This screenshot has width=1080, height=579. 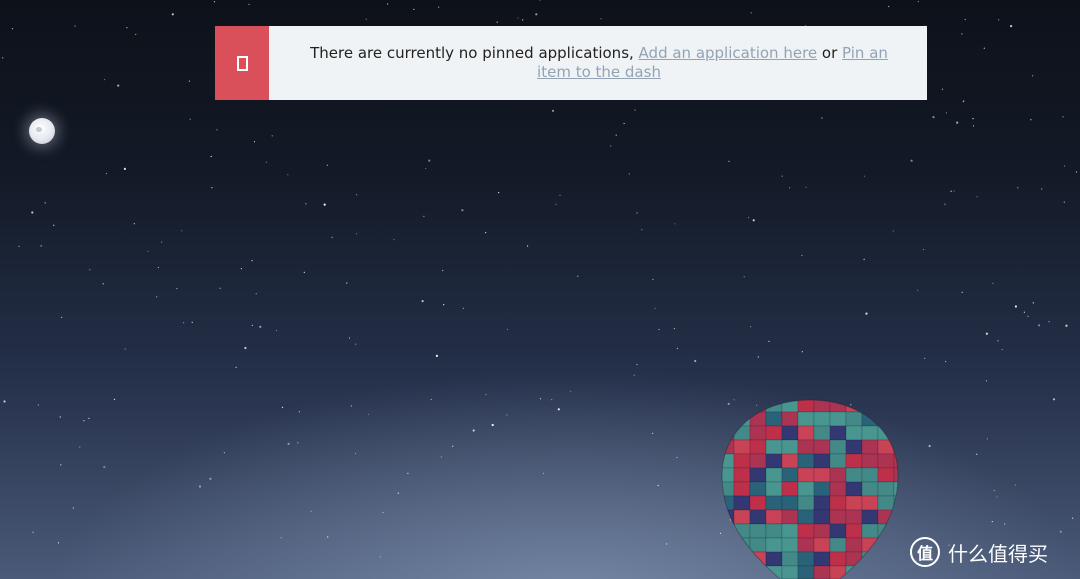 What do you see at coordinates (728, 53) in the screenshot?
I see `add-application-link: Add an application here` at bounding box center [728, 53].